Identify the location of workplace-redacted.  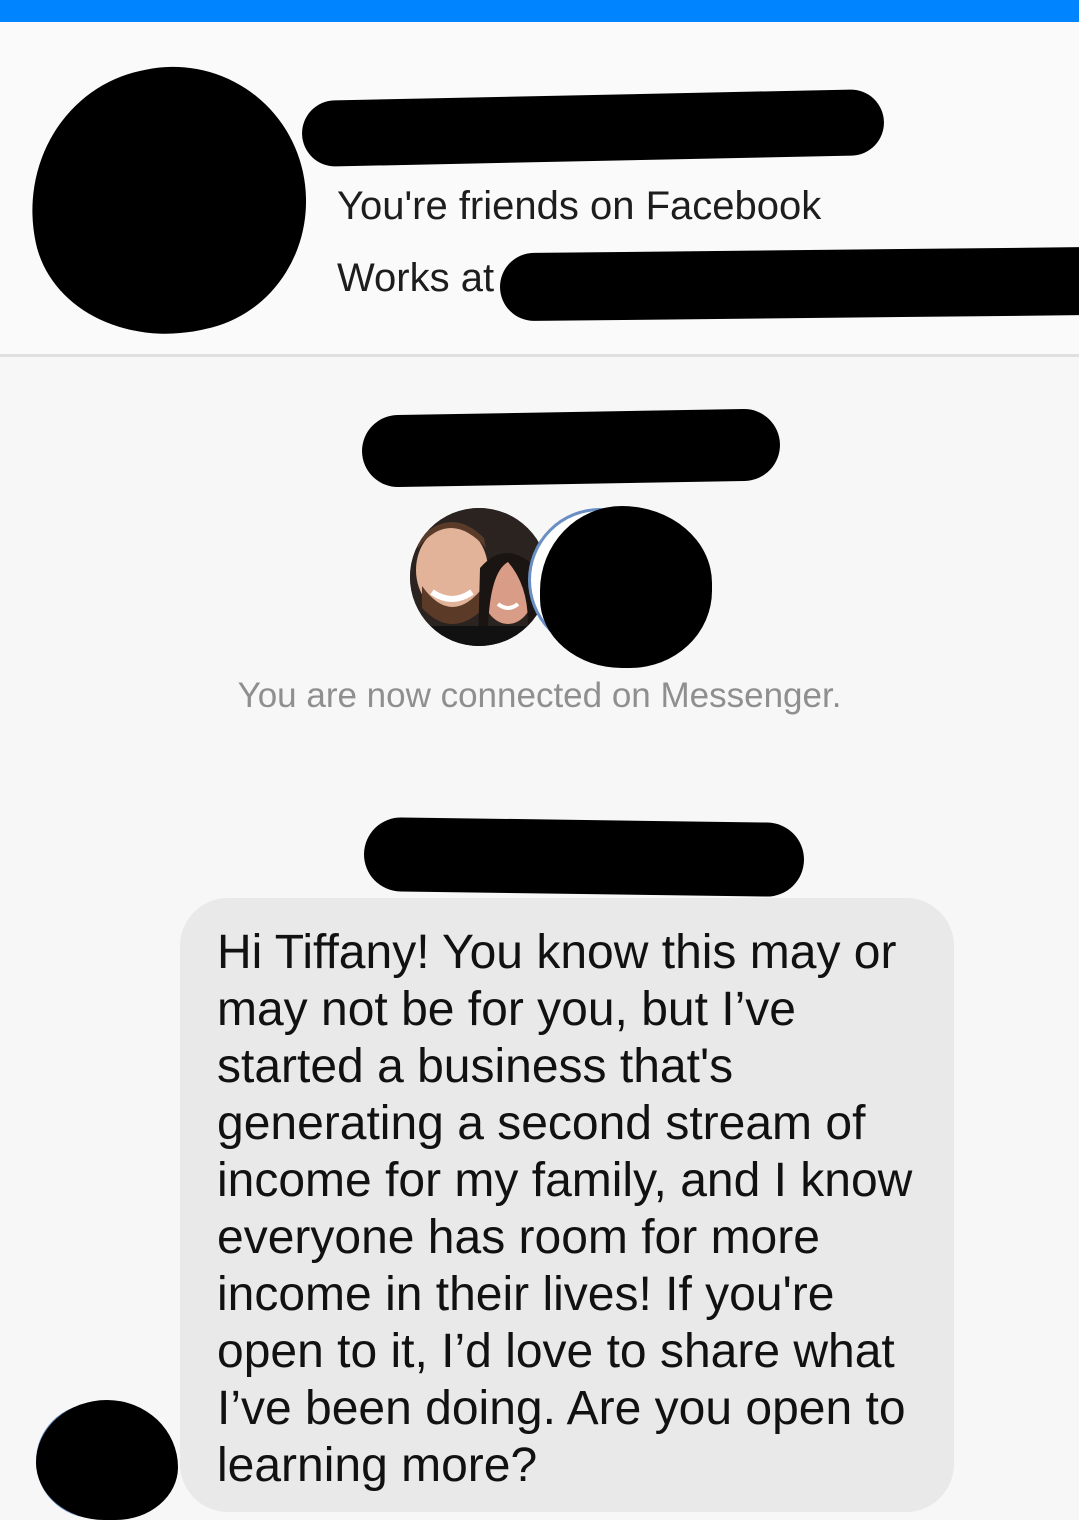
(789, 284).